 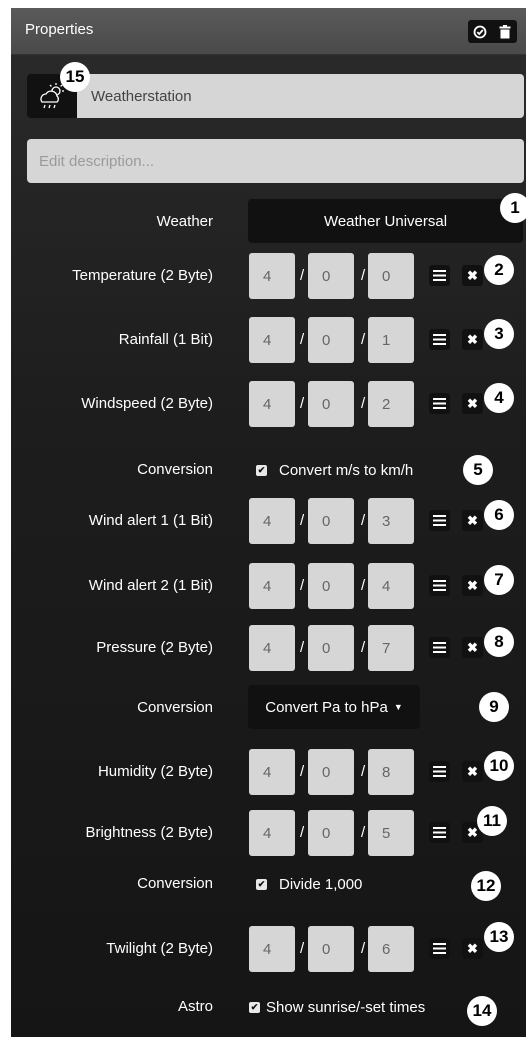 What do you see at coordinates (261, 470) in the screenshot?
I see `convert-wind-checkbox: ✔` at bounding box center [261, 470].